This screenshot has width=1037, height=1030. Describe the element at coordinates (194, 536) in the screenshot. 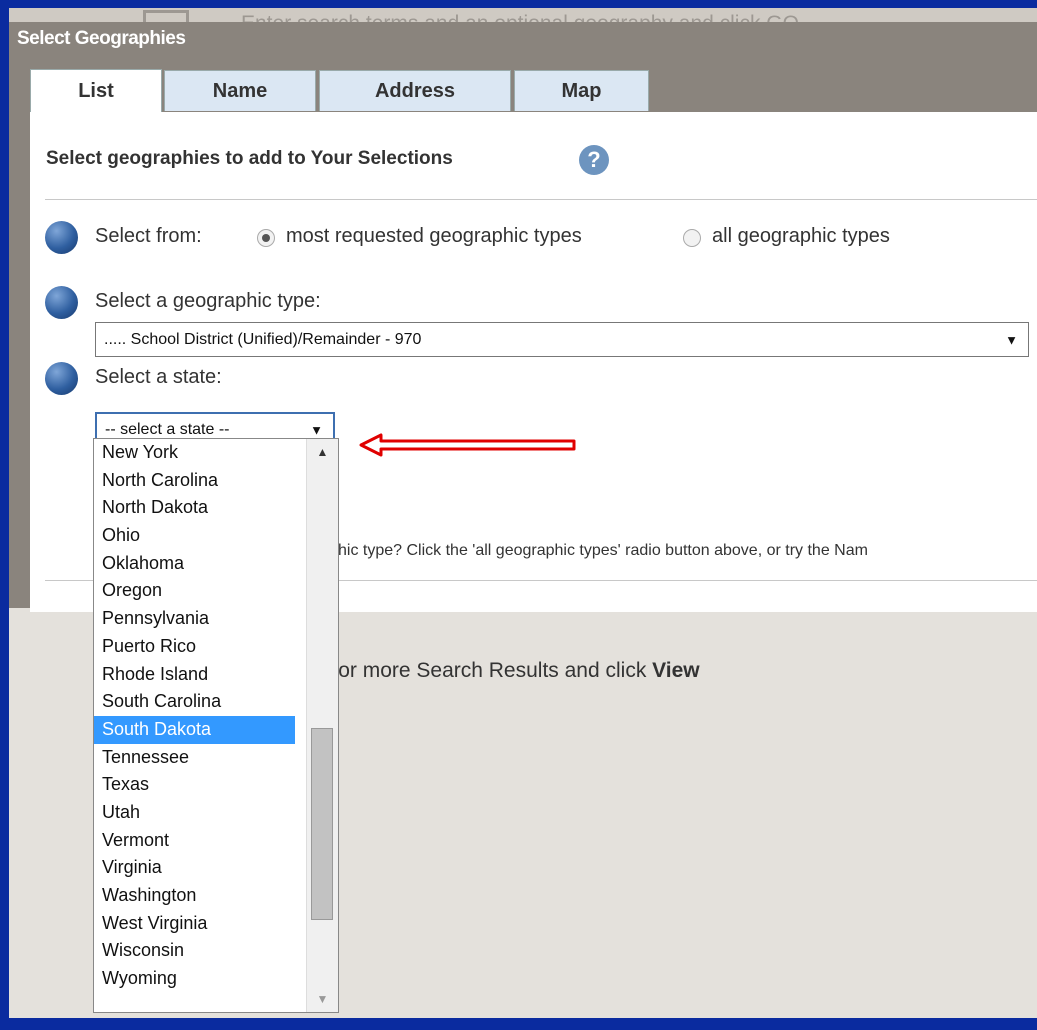

I see `state-option: Ohio` at that location.